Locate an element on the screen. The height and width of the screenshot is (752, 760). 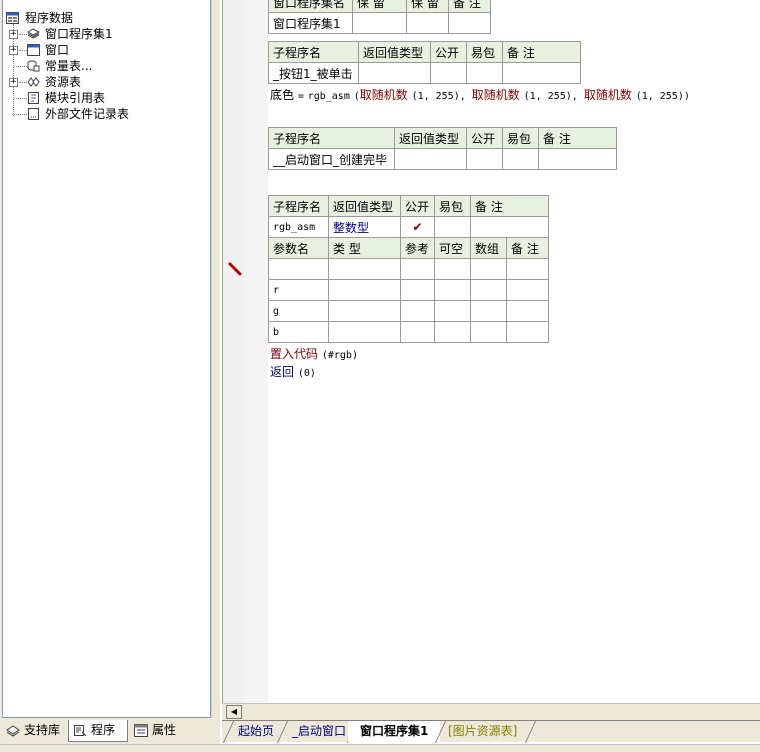
param-name-cell: b is located at coordinates (298, 332).